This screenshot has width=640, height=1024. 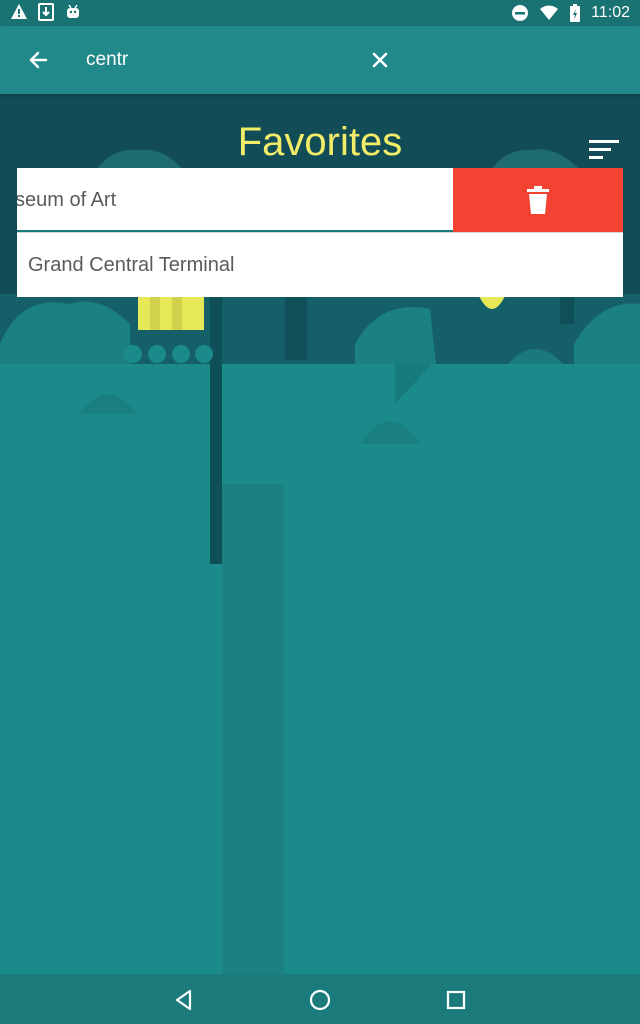 I want to click on page-title: Favorites, so click(x=320, y=142).